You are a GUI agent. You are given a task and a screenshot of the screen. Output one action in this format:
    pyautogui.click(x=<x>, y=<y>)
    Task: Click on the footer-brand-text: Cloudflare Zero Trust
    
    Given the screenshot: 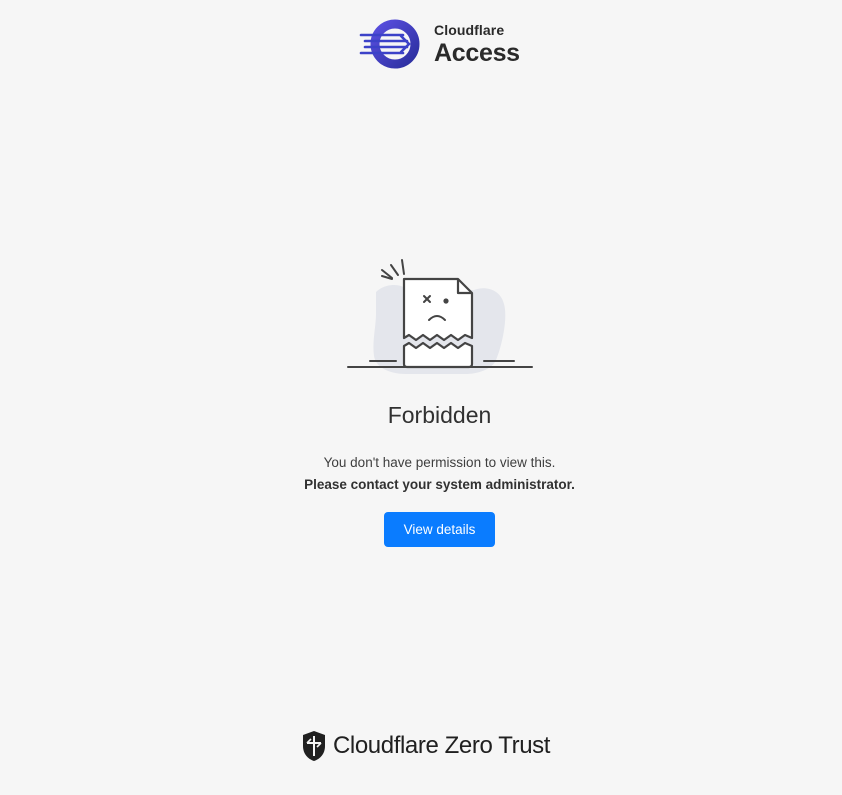 What is the action you would take?
    pyautogui.click(x=442, y=745)
    